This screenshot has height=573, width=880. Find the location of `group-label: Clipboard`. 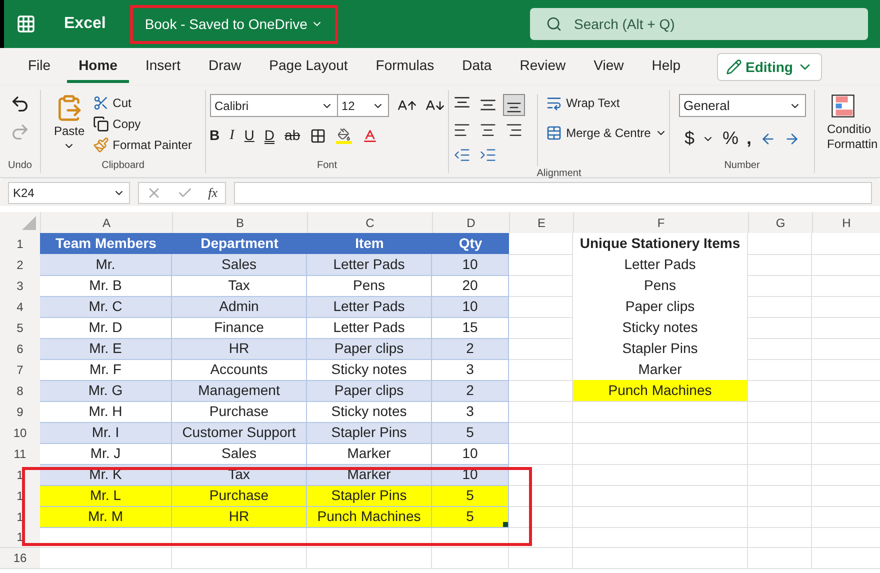

group-label: Clipboard is located at coordinates (123, 166).